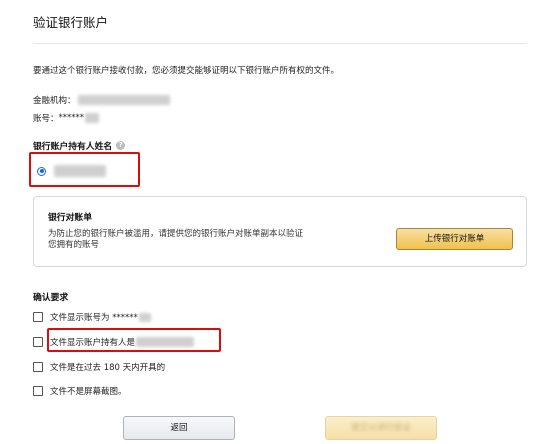 This screenshot has width=560, height=444. Describe the element at coordinates (186, 71) in the screenshot. I see `intro-text: 要通过这个银行账户接收付款，您必须提交能够证明以下银行账户所有权的文件。` at that location.